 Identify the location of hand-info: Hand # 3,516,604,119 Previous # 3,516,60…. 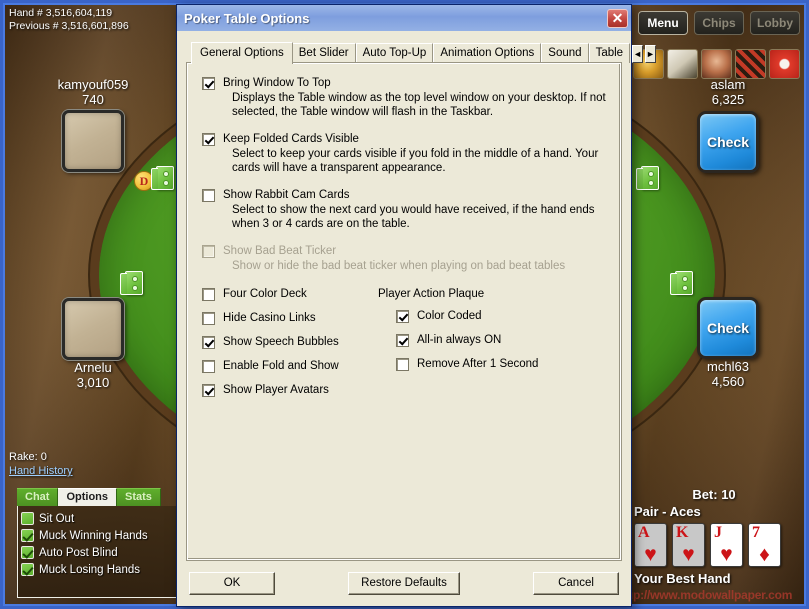
(69, 20).